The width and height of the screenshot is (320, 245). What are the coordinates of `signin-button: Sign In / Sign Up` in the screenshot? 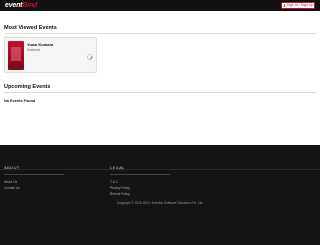 It's located at (298, 5).